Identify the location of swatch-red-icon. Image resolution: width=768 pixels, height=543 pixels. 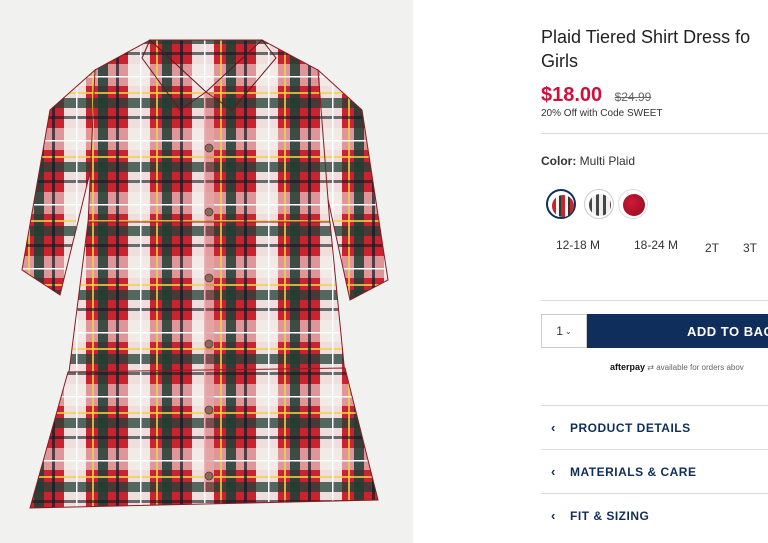
(634, 205).